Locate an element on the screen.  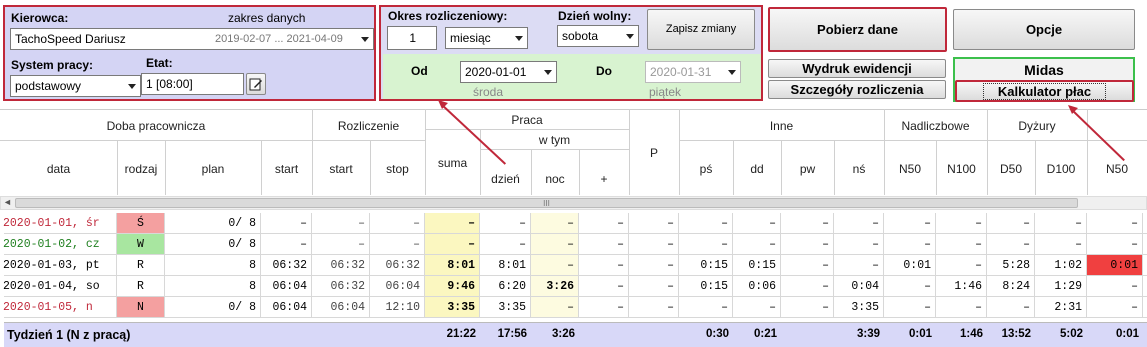
to-date-picker: 2020-01-31 is located at coordinates (693, 72).